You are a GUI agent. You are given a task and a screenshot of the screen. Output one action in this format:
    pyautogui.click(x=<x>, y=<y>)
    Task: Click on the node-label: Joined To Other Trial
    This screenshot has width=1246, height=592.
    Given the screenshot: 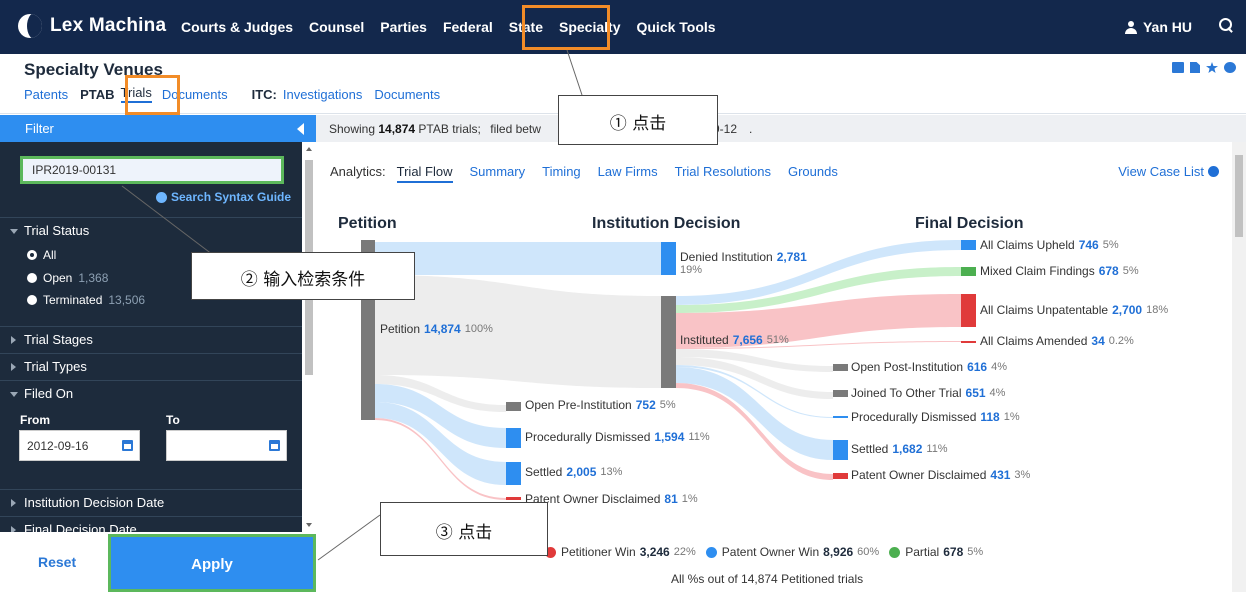 What is the action you would take?
    pyautogui.click(x=906, y=393)
    